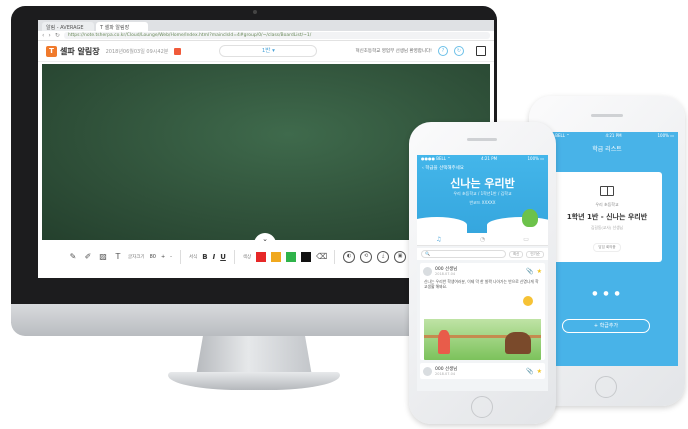 The width and height of the screenshot is (688, 429). Describe the element at coordinates (482, 371) in the screenshot. I see `feed-post: 000 선생님 2018.07.04 📎 ★` at that location.